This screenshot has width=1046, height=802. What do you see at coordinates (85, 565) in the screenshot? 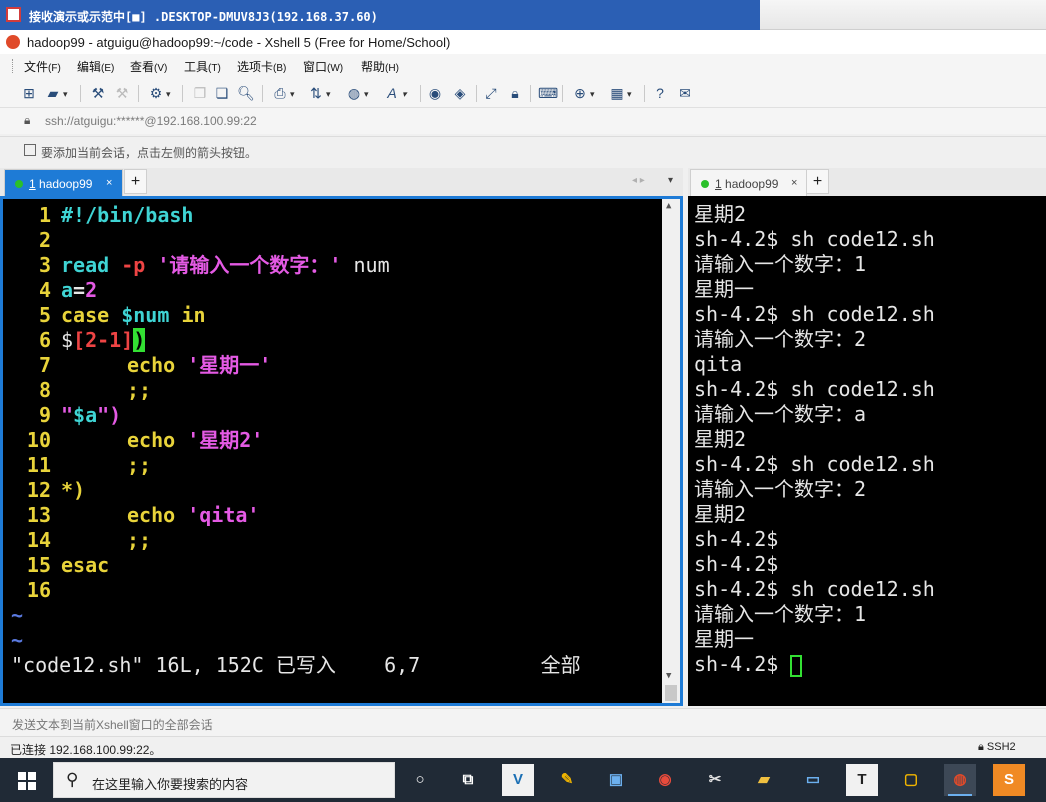
I see `code-line-15: esac` at bounding box center [85, 565].